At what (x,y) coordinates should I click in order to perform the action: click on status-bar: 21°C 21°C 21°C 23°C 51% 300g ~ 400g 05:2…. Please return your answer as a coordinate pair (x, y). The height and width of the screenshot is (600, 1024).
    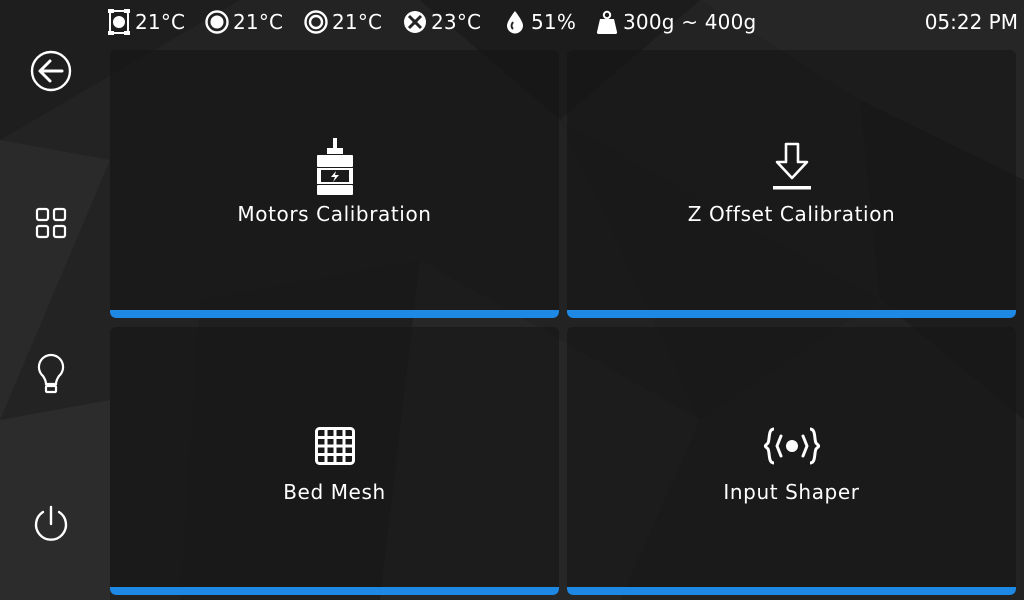
    Looking at the image, I should click on (512, 22).